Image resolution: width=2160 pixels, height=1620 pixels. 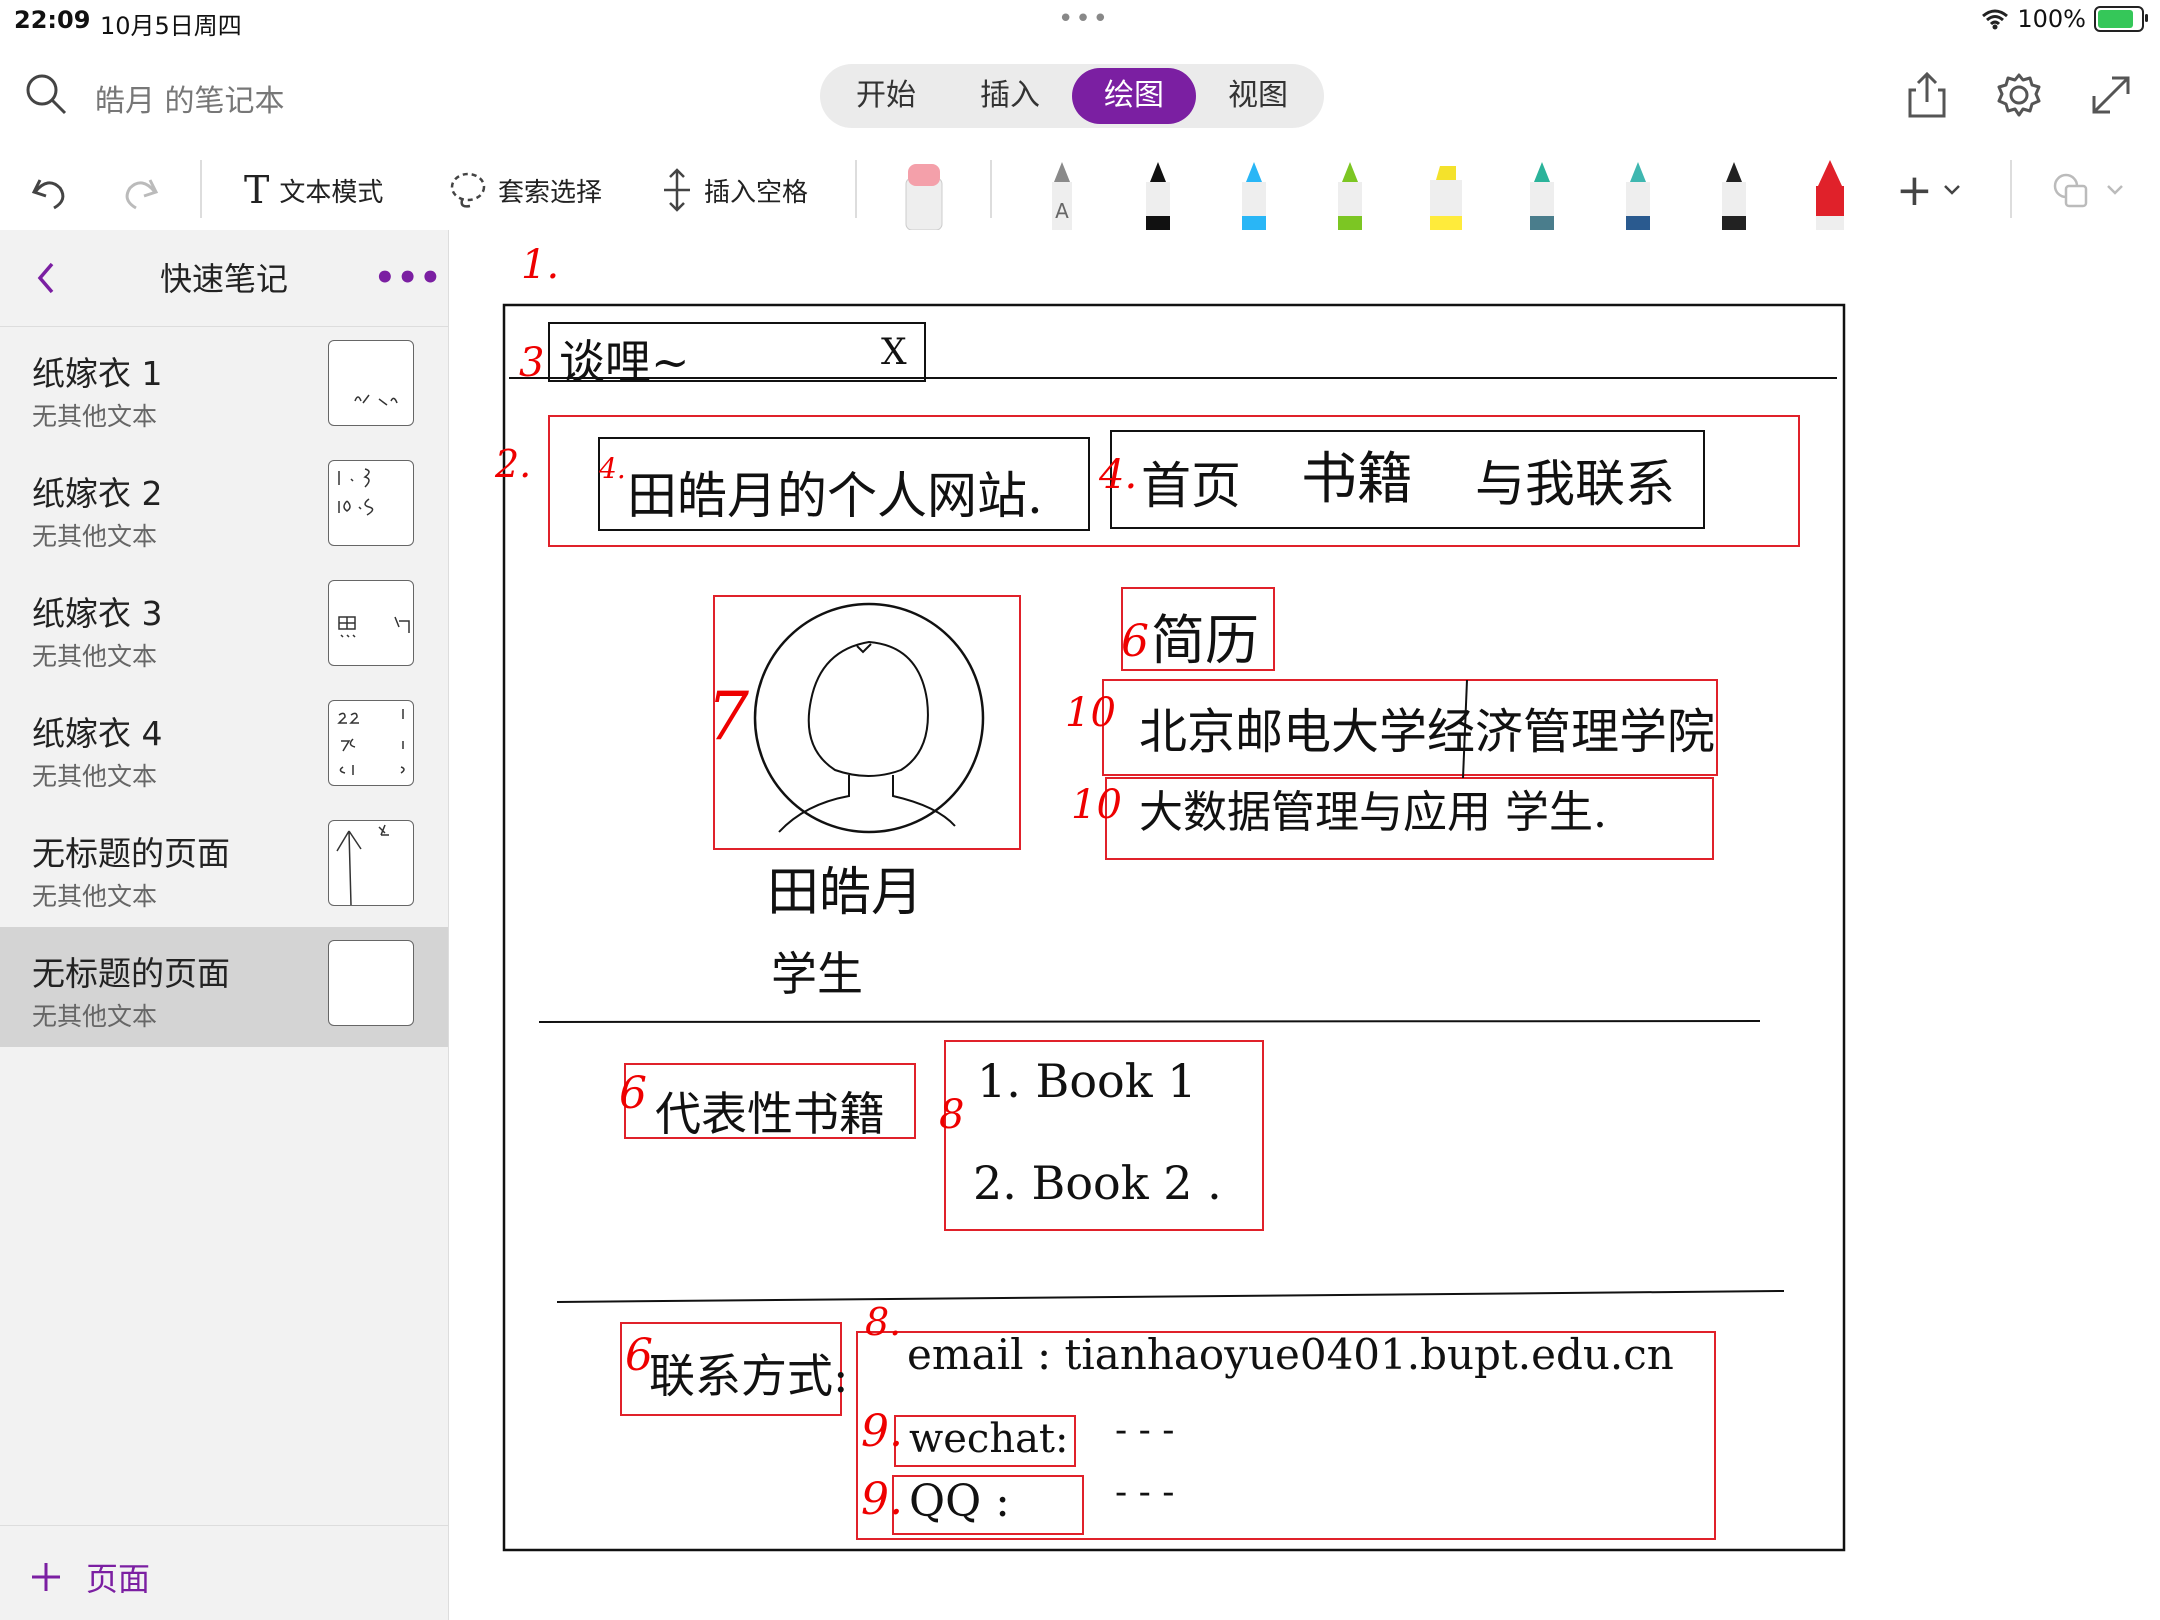 I want to click on insert-space-icon, so click(x=677, y=190).